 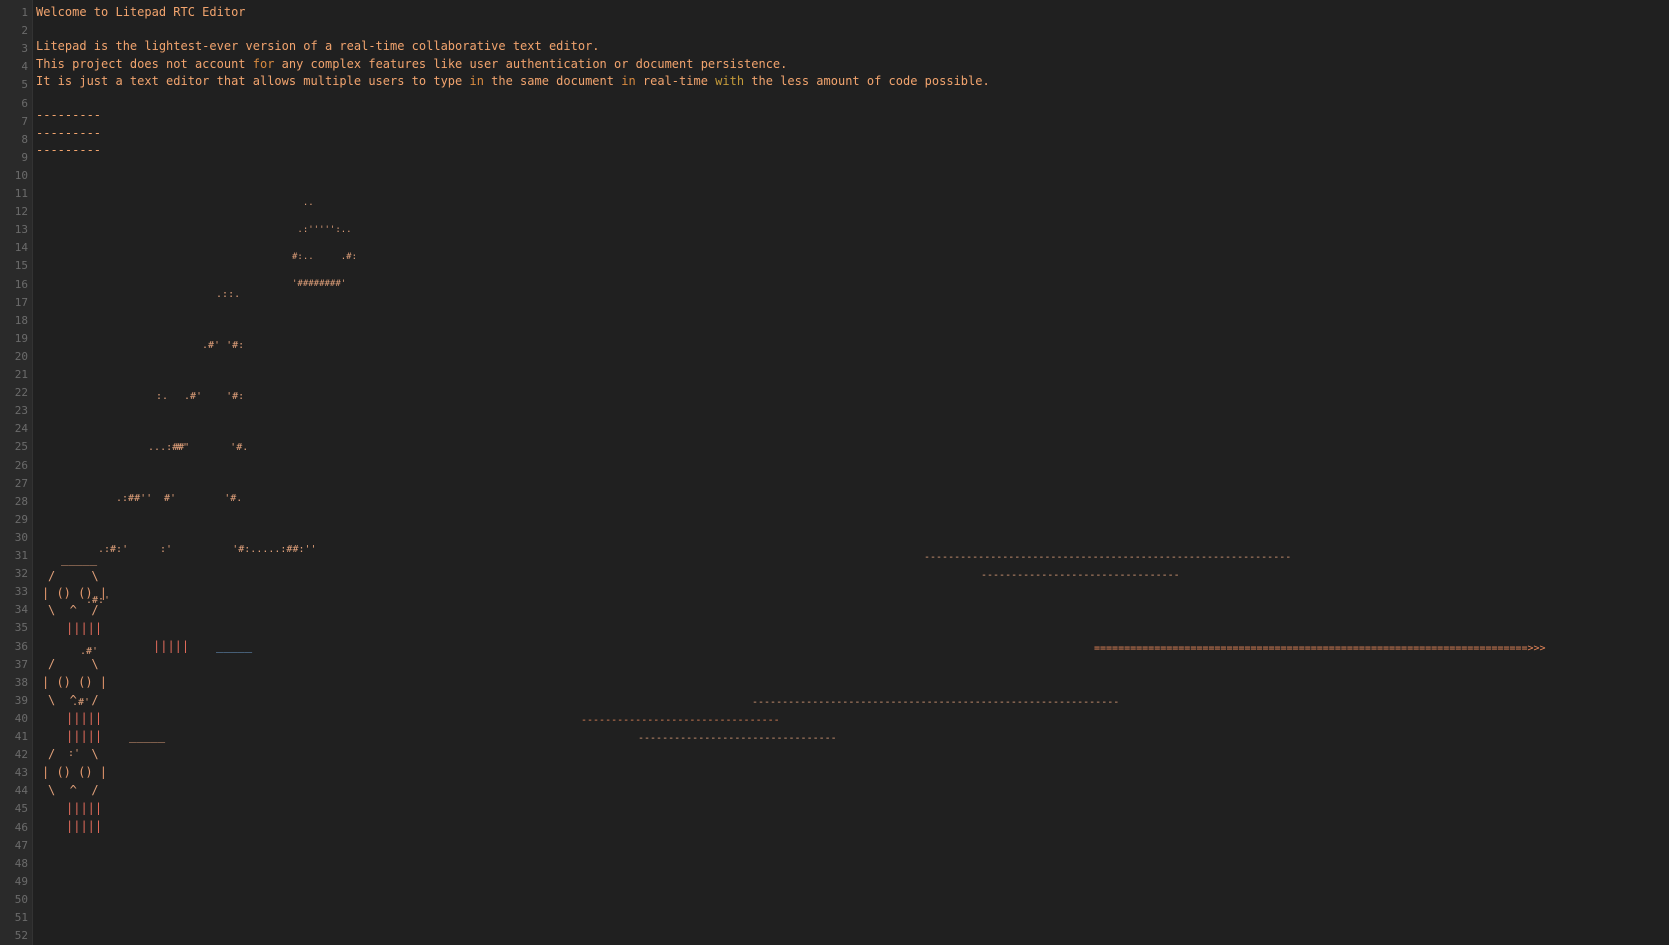 What do you see at coordinates (1080, 575) in the screenshot?
I see `dash-line-32: ---------------------------------` at bounding box center [1080, 575].